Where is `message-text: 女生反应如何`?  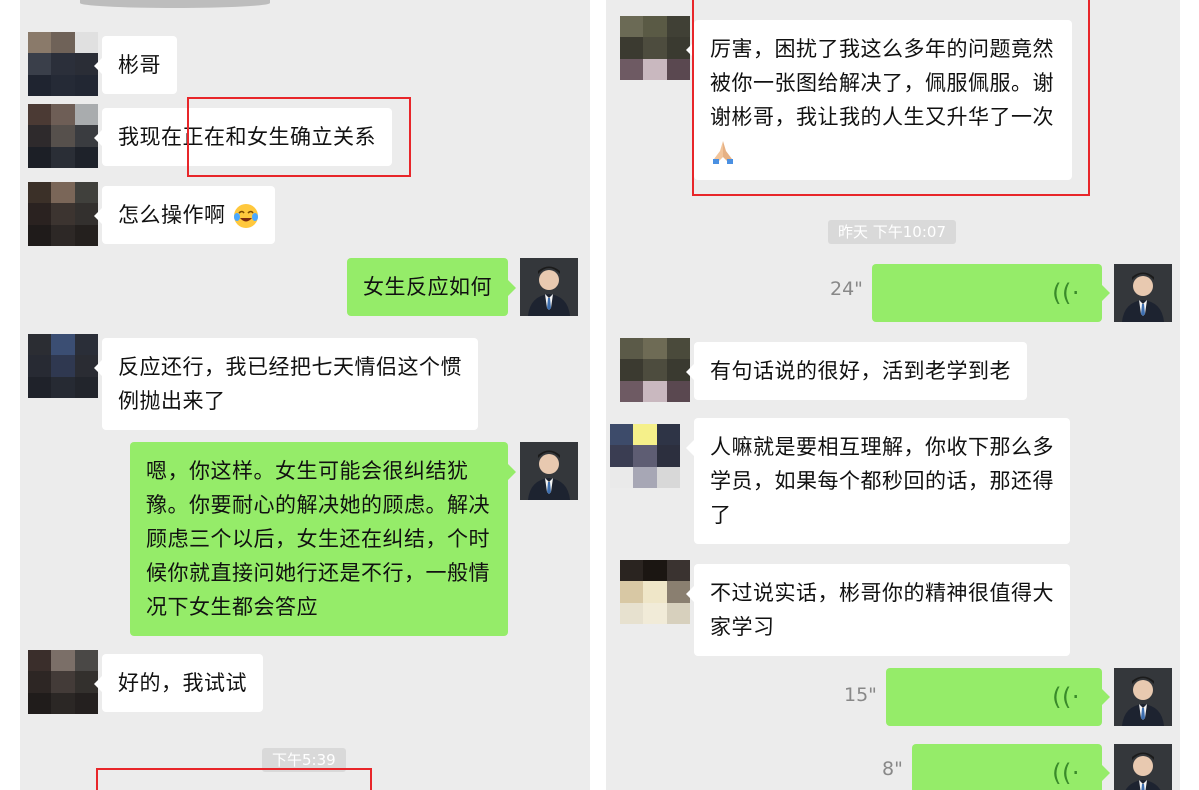 message-text: 女生反应如何 is located at coordinates (427, 287).